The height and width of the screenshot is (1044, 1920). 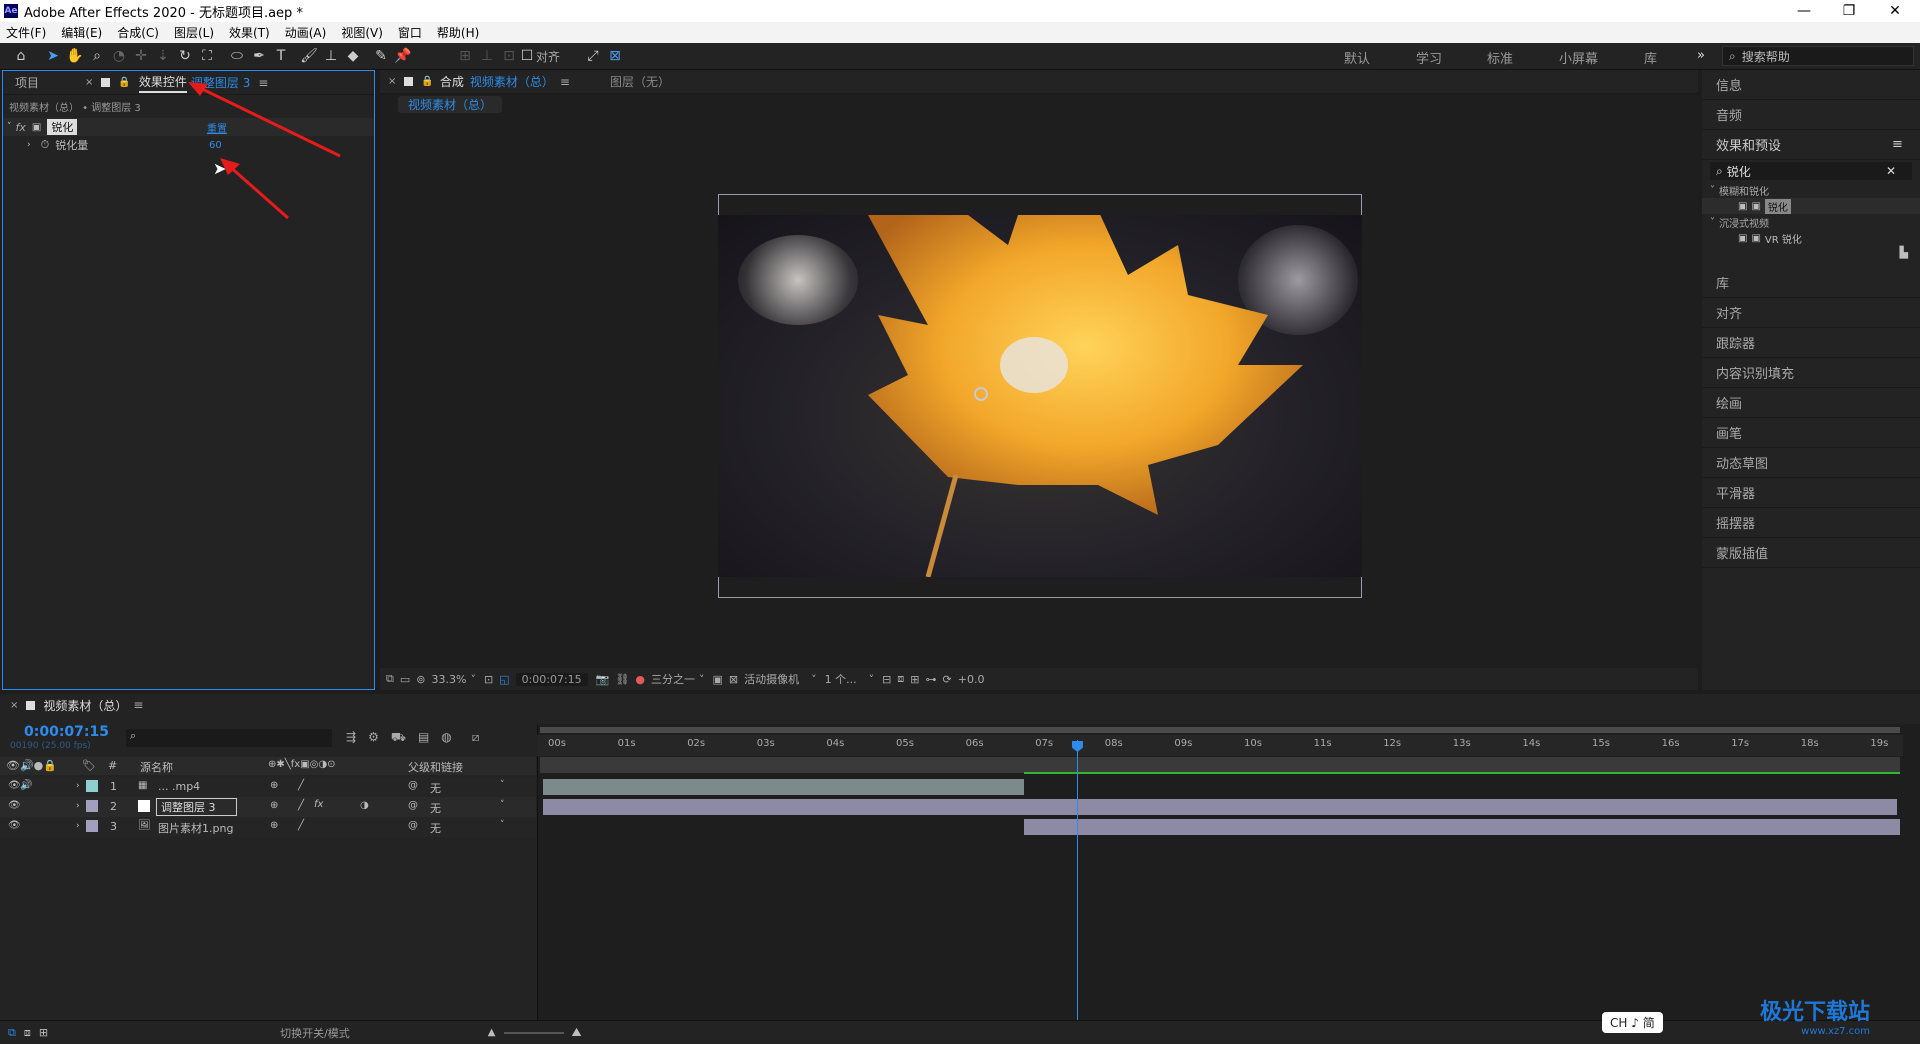 What do you see at coordinates (1811, 283) in the screenshot?
I see `panel-library: 库` at bounding box center [1811, 283].